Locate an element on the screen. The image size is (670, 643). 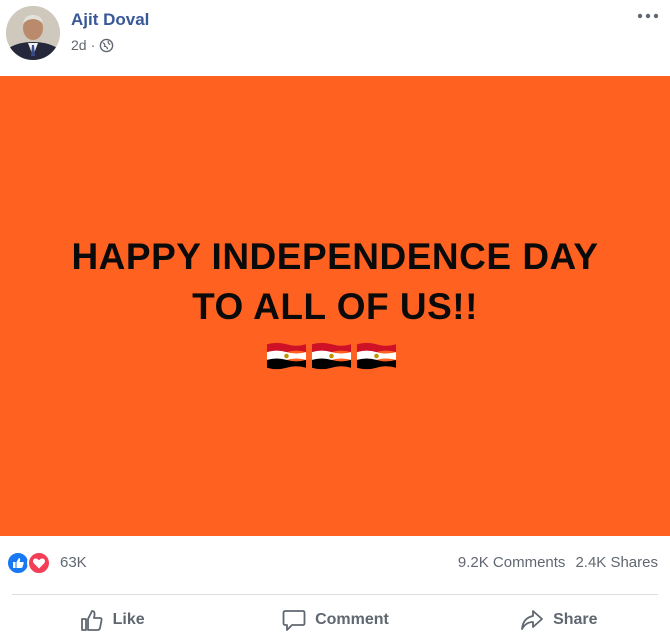
engagement-counts: 9.2K Comments 2.4K Shares is located at coordinates (558, 562).